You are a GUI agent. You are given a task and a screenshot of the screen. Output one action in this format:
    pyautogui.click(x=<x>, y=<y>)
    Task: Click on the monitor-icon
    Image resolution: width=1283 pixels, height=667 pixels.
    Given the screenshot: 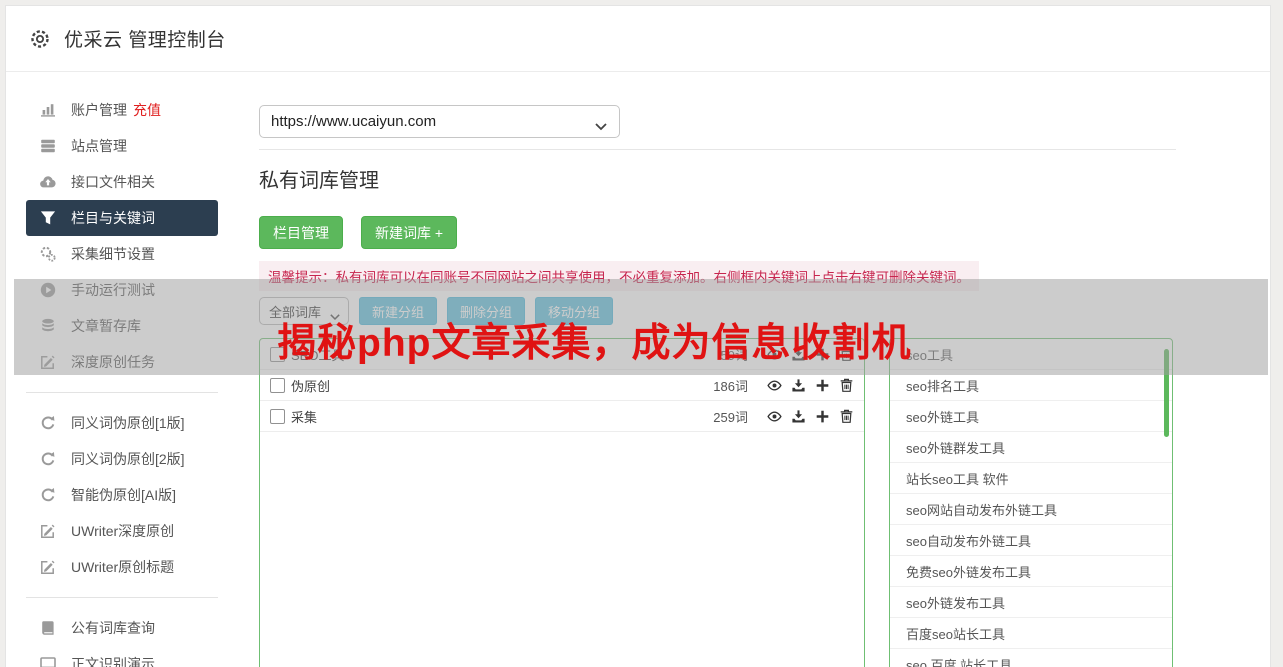 What is the action you would take?
    pyautogui.click(x=47, y=661)
    